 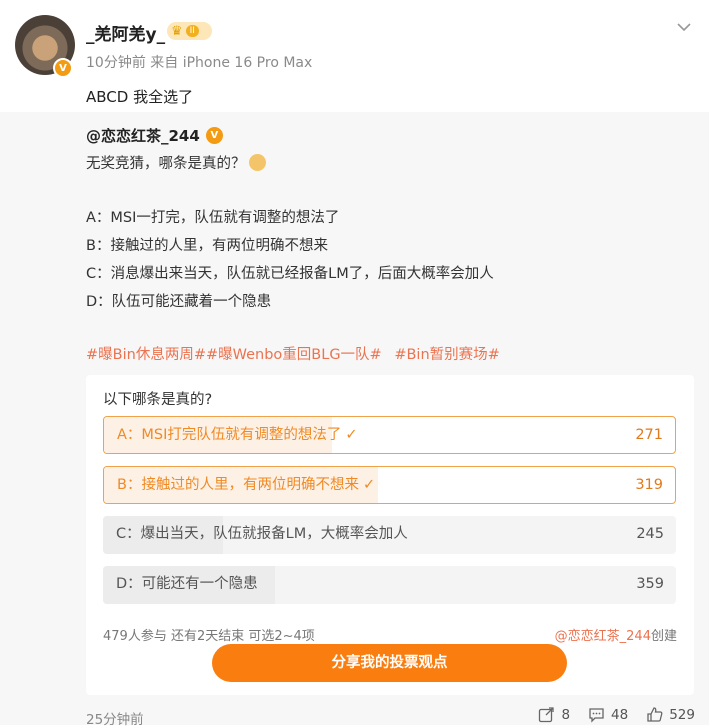 I want to click on poll-option-label: D：可能还有一个隐患, so click(x=187, y=584).